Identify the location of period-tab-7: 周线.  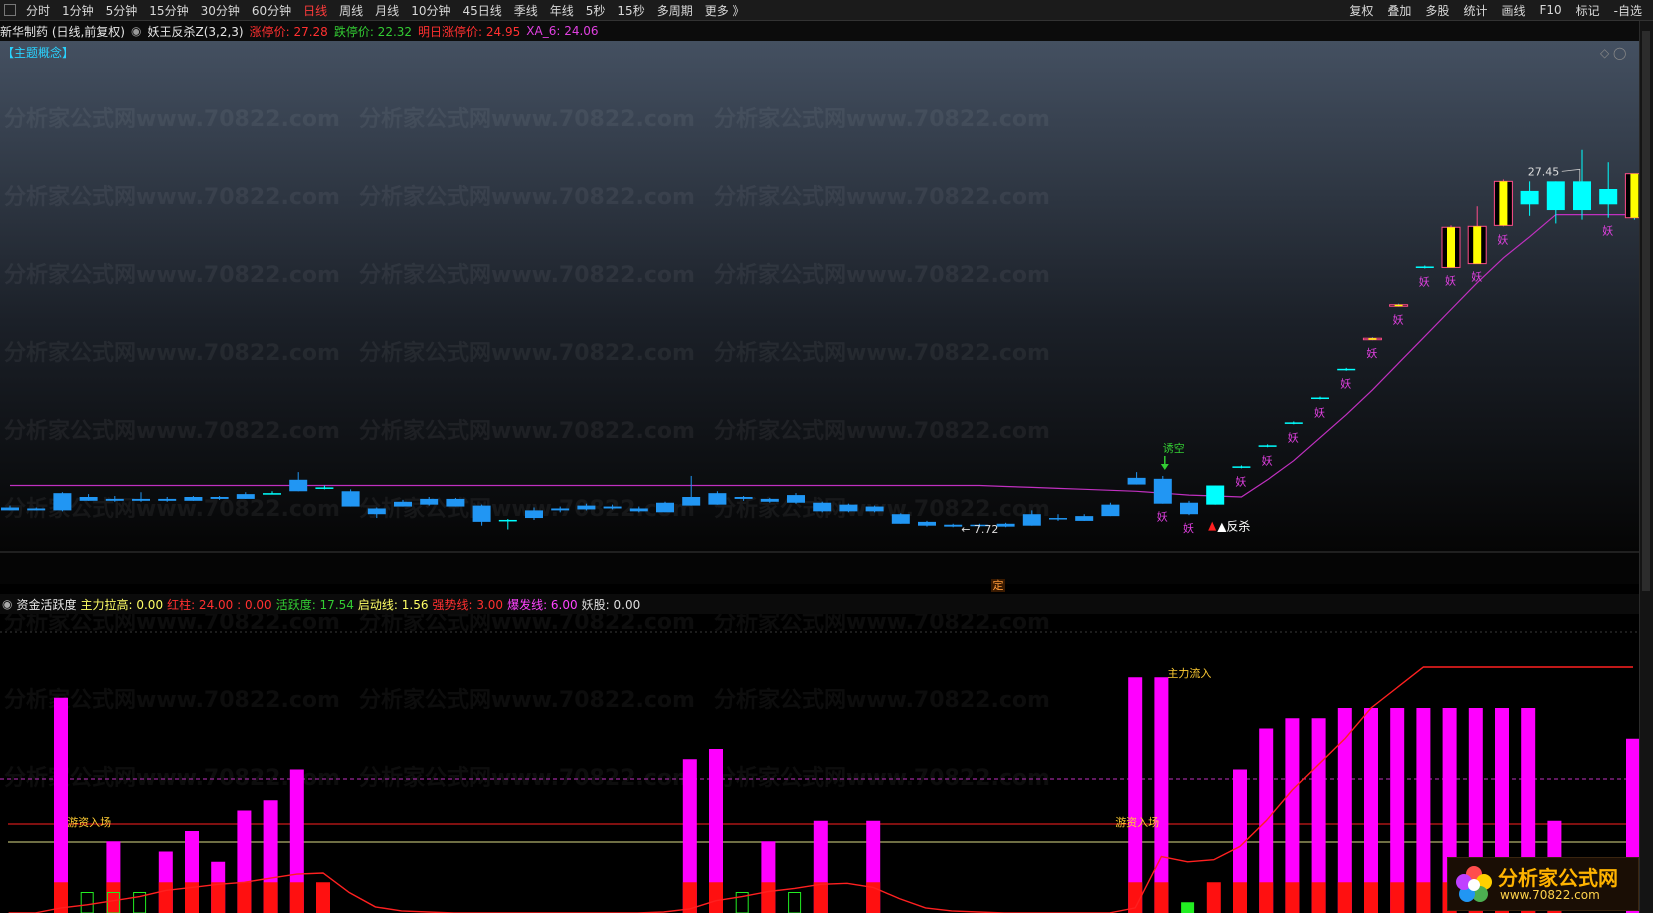
(351, 10).